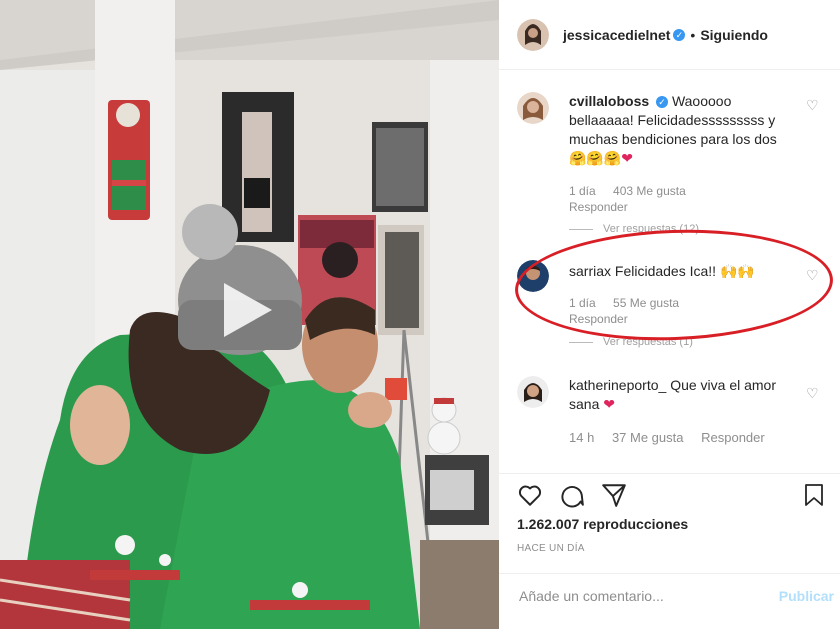 This screenshot has height=630, width=840. I want to click on comment-likes: 403 Me gusta, so click(649, 191).